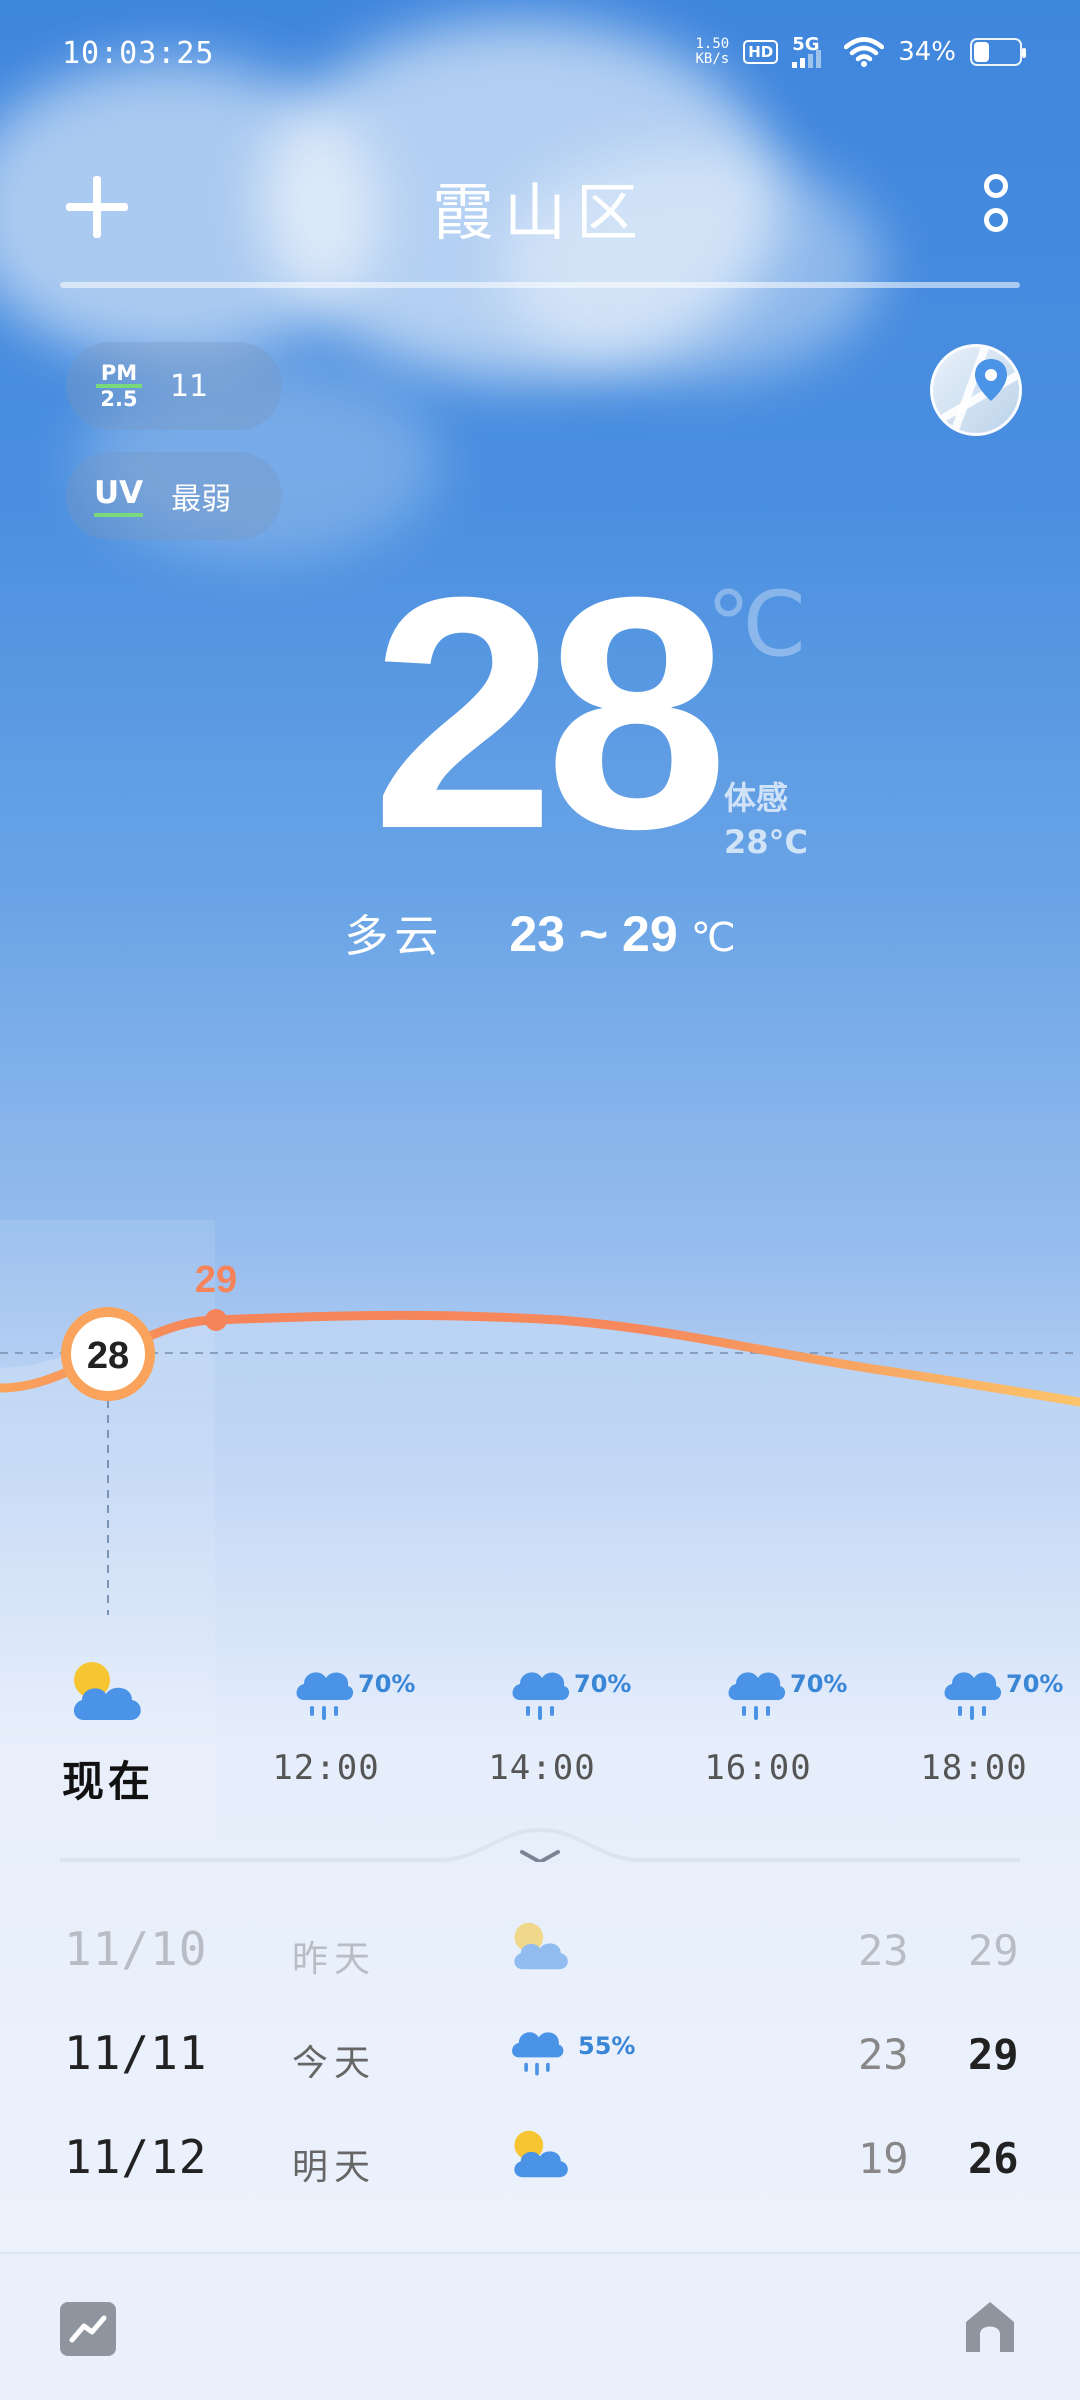  I want to click on battery-percent: 34%, so click(927, 52).